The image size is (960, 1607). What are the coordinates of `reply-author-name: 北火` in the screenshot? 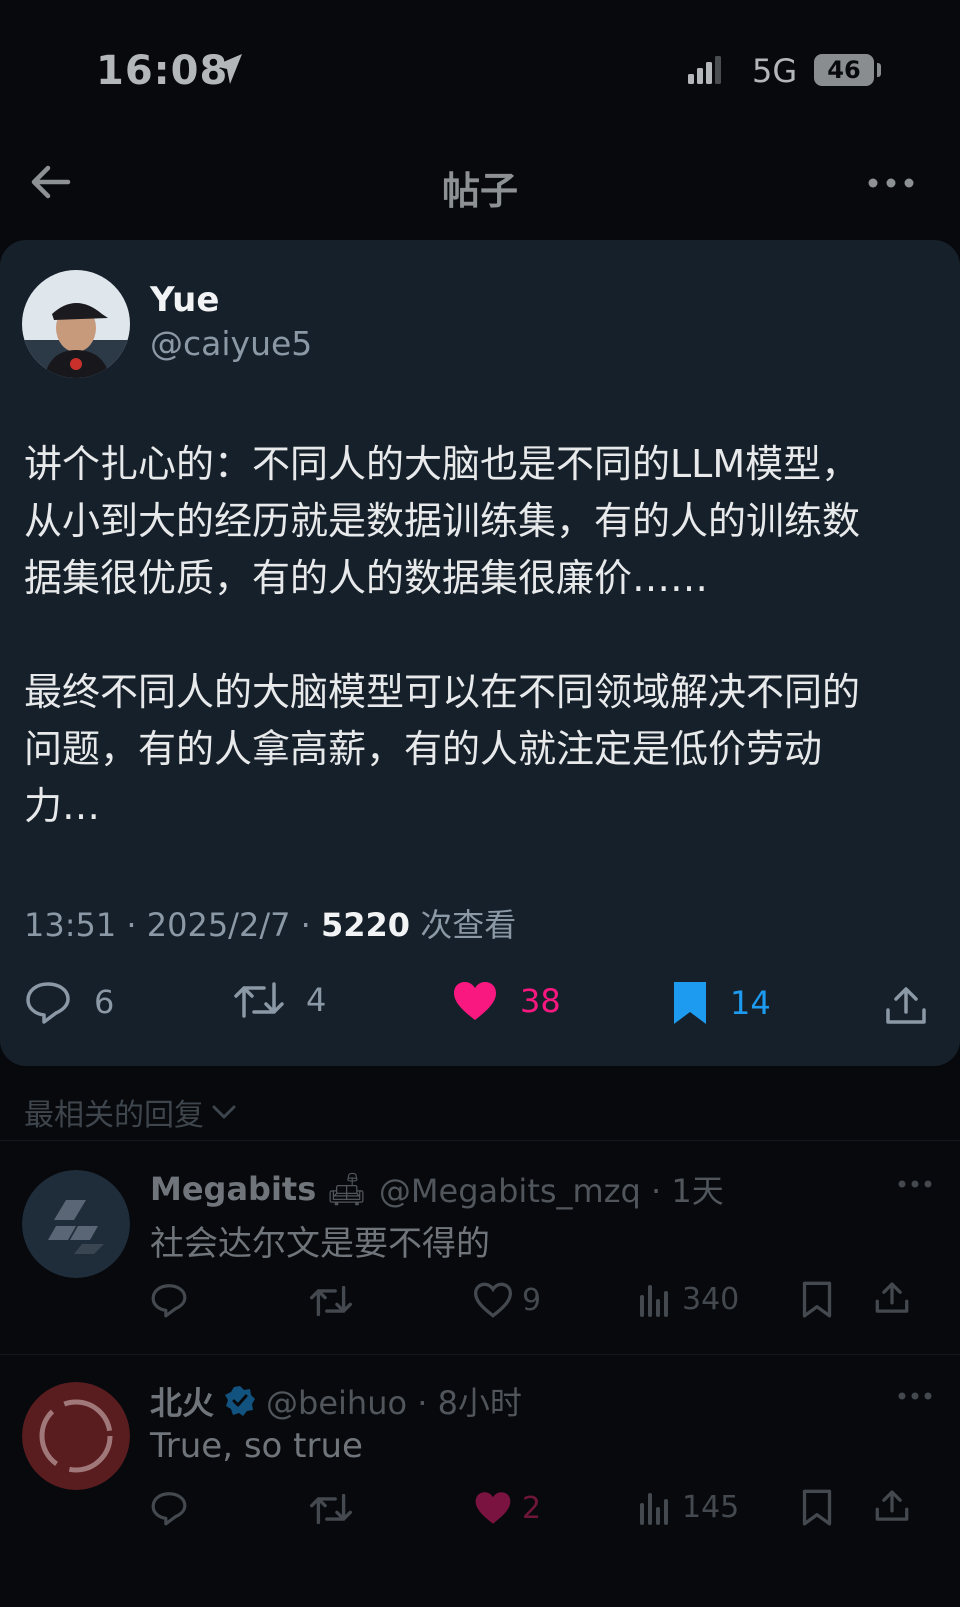 It's located at (182, 1401).